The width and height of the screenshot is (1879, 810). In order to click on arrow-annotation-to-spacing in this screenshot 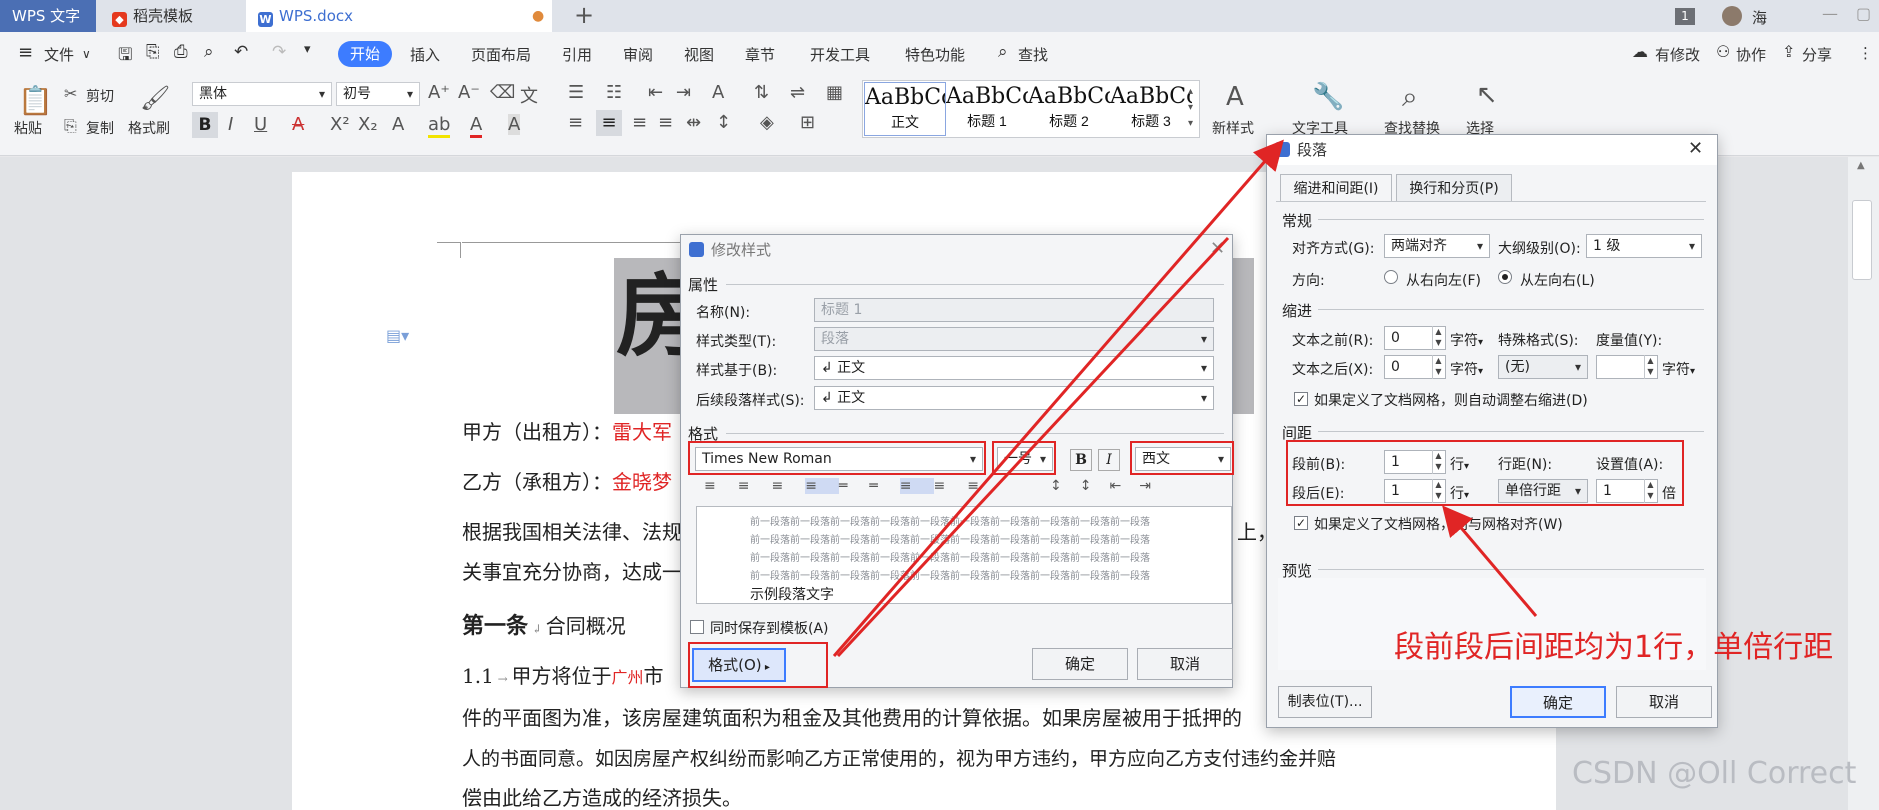, I will do `click(1490, 561)`.